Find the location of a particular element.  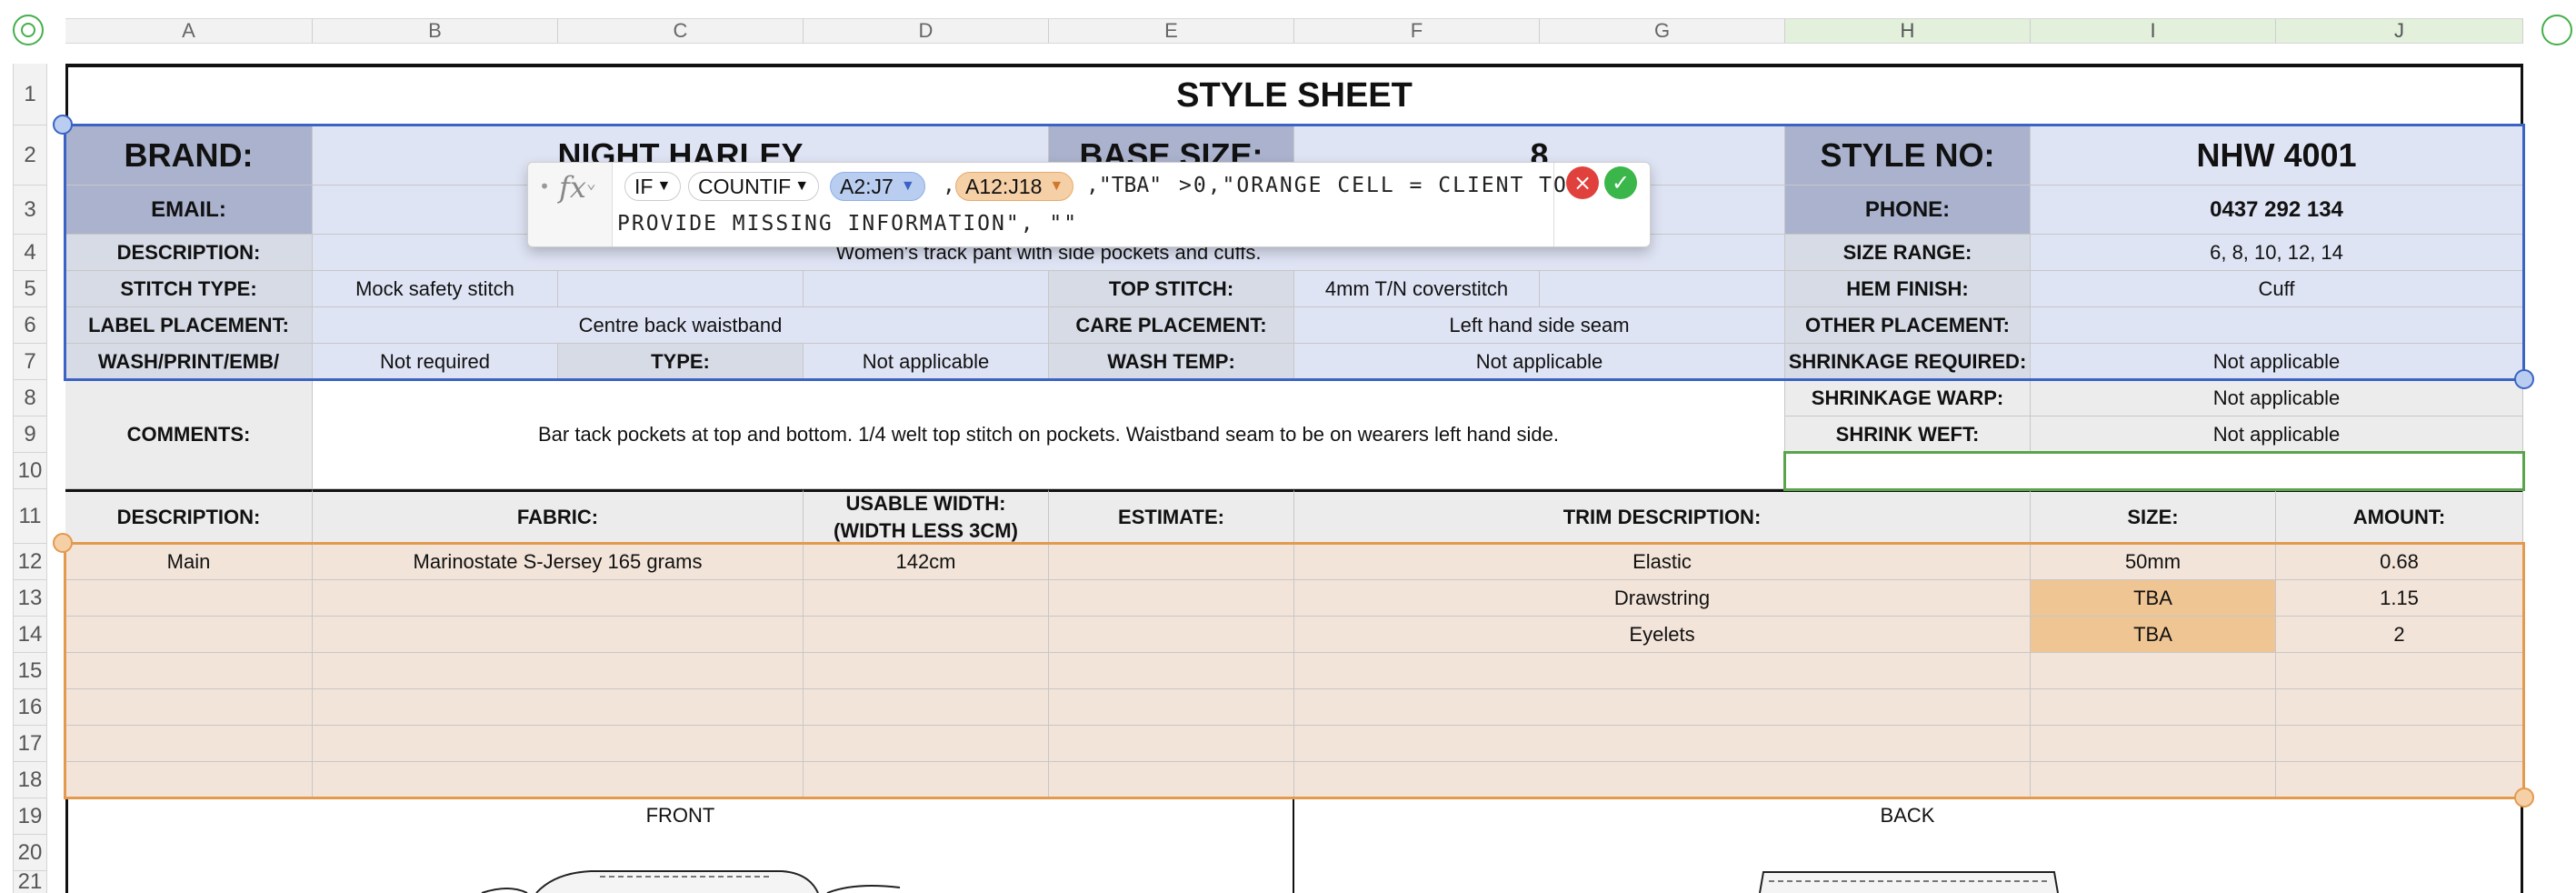

shrink-weft-value: Not applicable is located at coordinates (2277, 434).